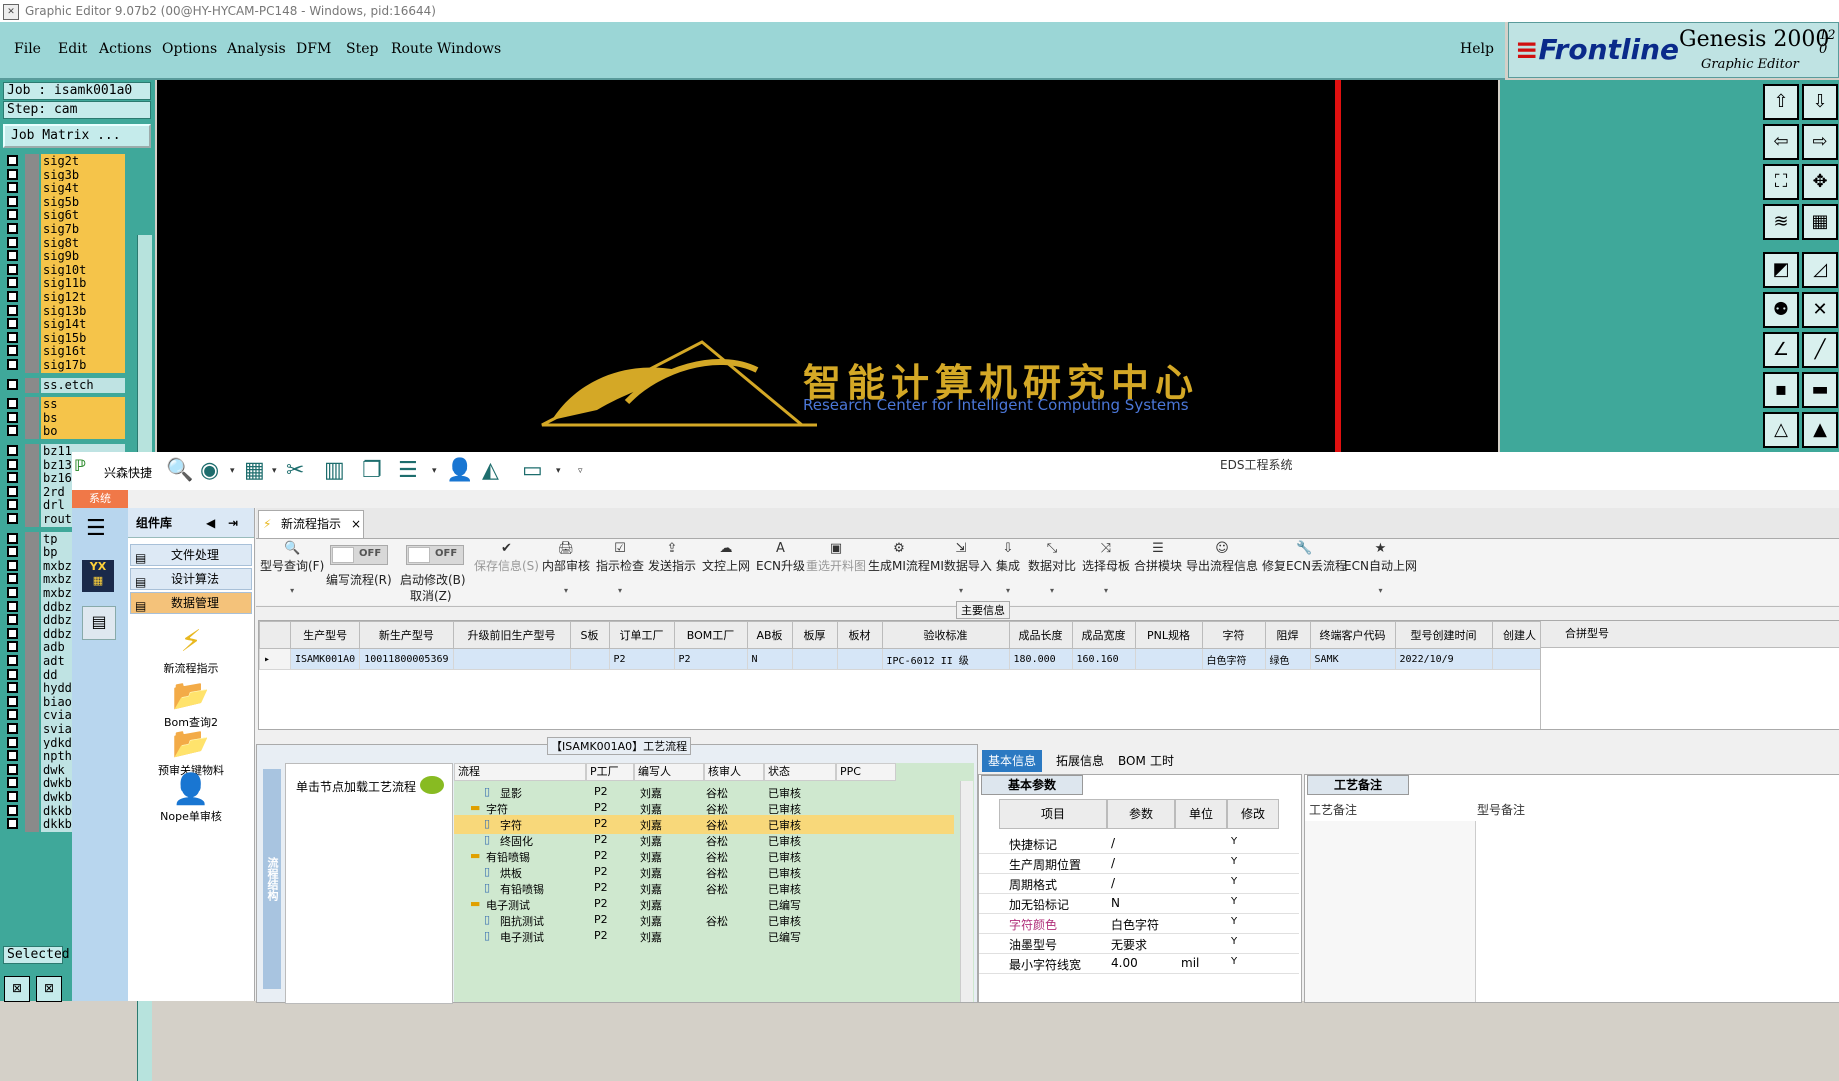 Image resolution: width=1839 pixels, height=1081 pixels. What do you see at coordinates (610, 772) in the screenshot?
I see `flow-col-header: P工厂` at bounding box center [610, 772].